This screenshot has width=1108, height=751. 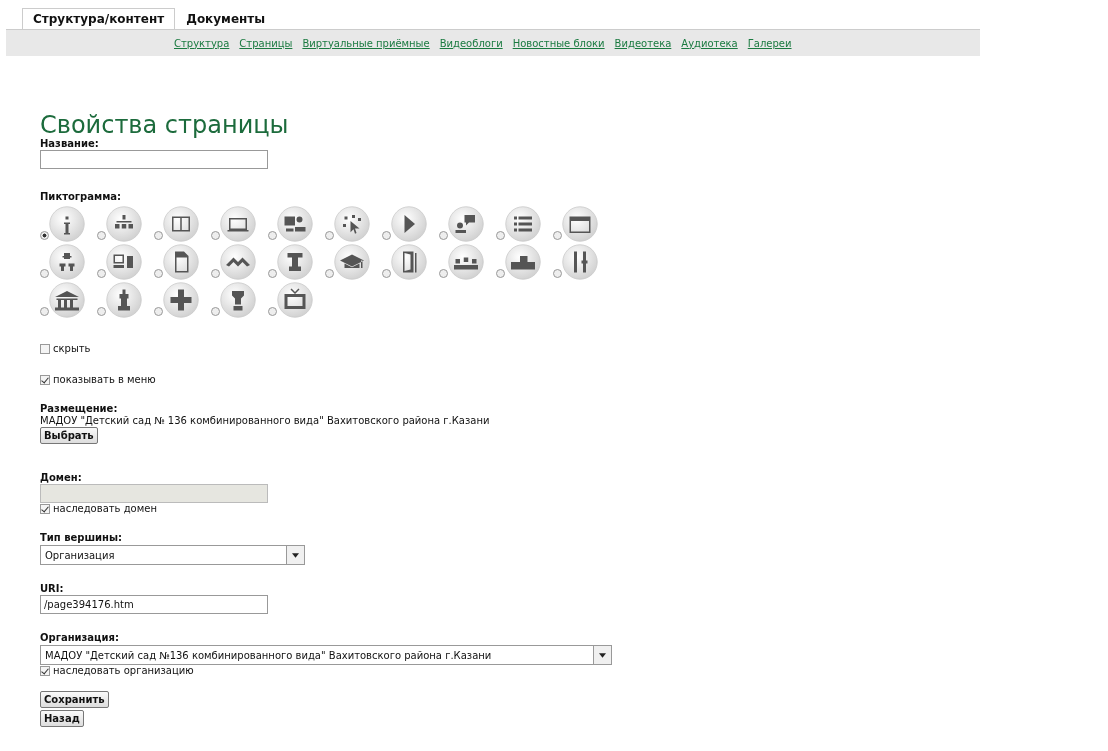 I want to click on nav-link: Страницы, so click(x=266, y=43).